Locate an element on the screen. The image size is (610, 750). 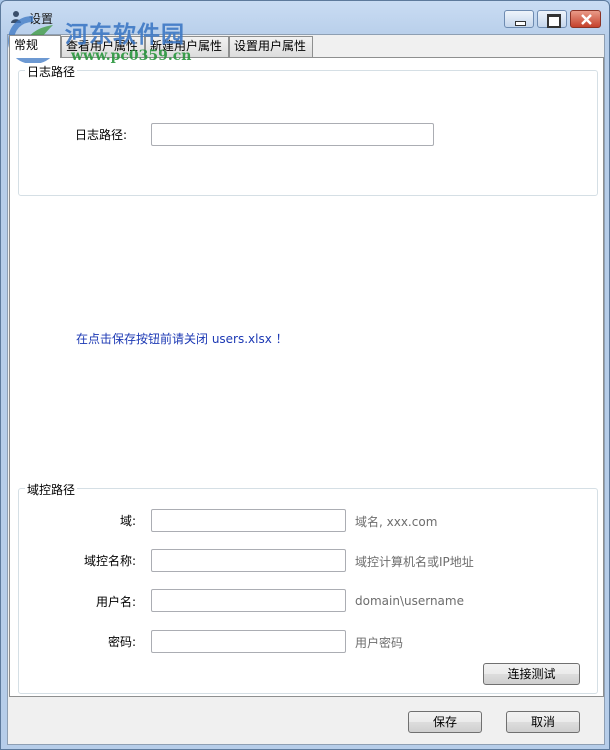
window-title: 设置 is located at coordinates (41, 19).